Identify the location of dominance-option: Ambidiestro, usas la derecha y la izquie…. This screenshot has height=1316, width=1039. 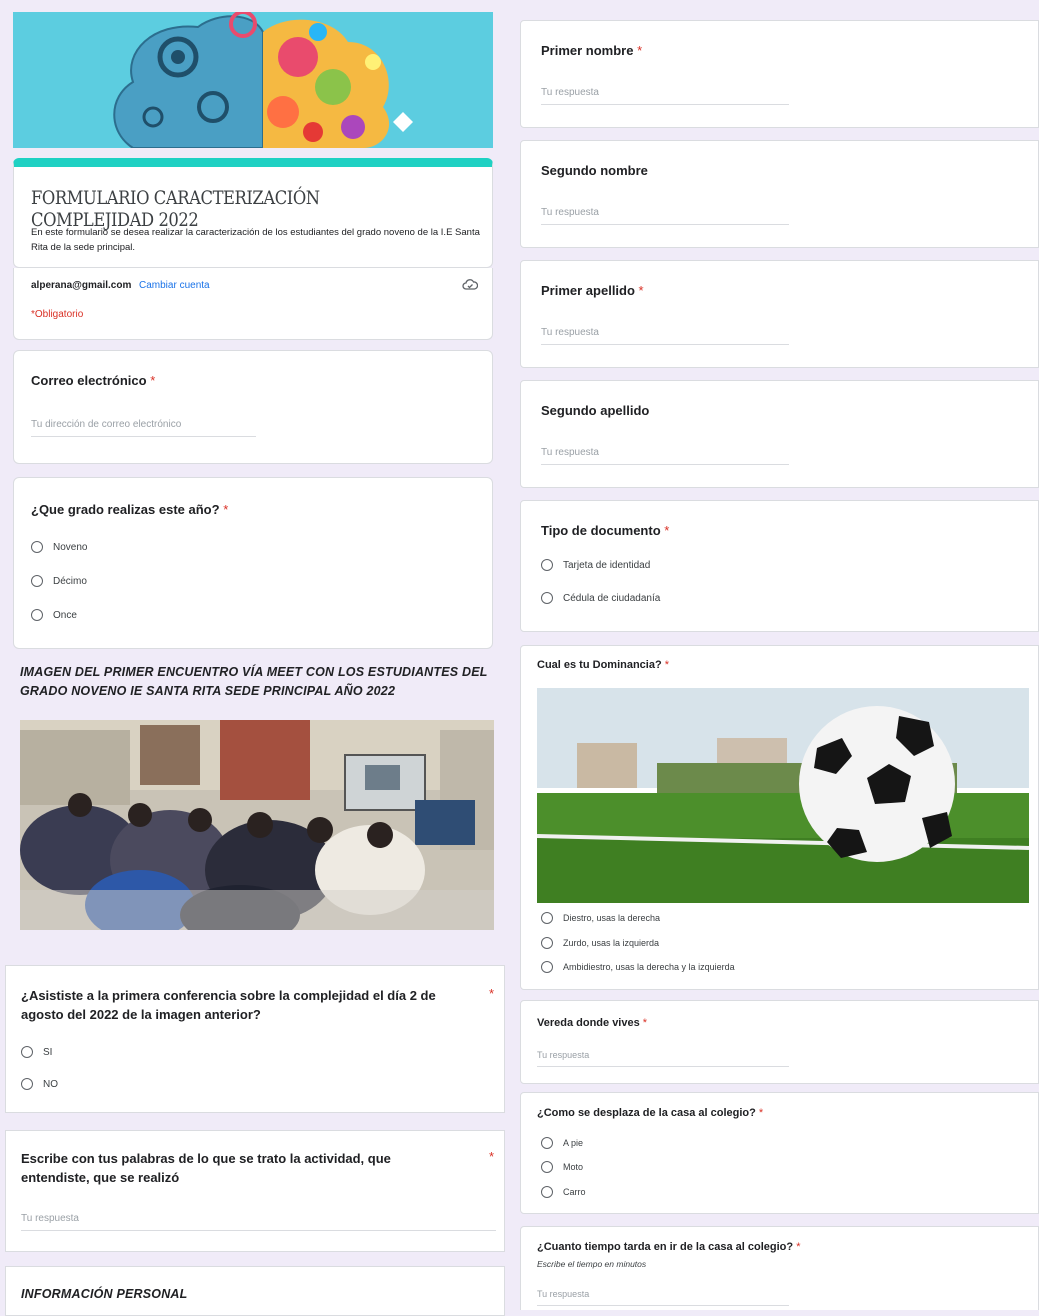
(638, 967).